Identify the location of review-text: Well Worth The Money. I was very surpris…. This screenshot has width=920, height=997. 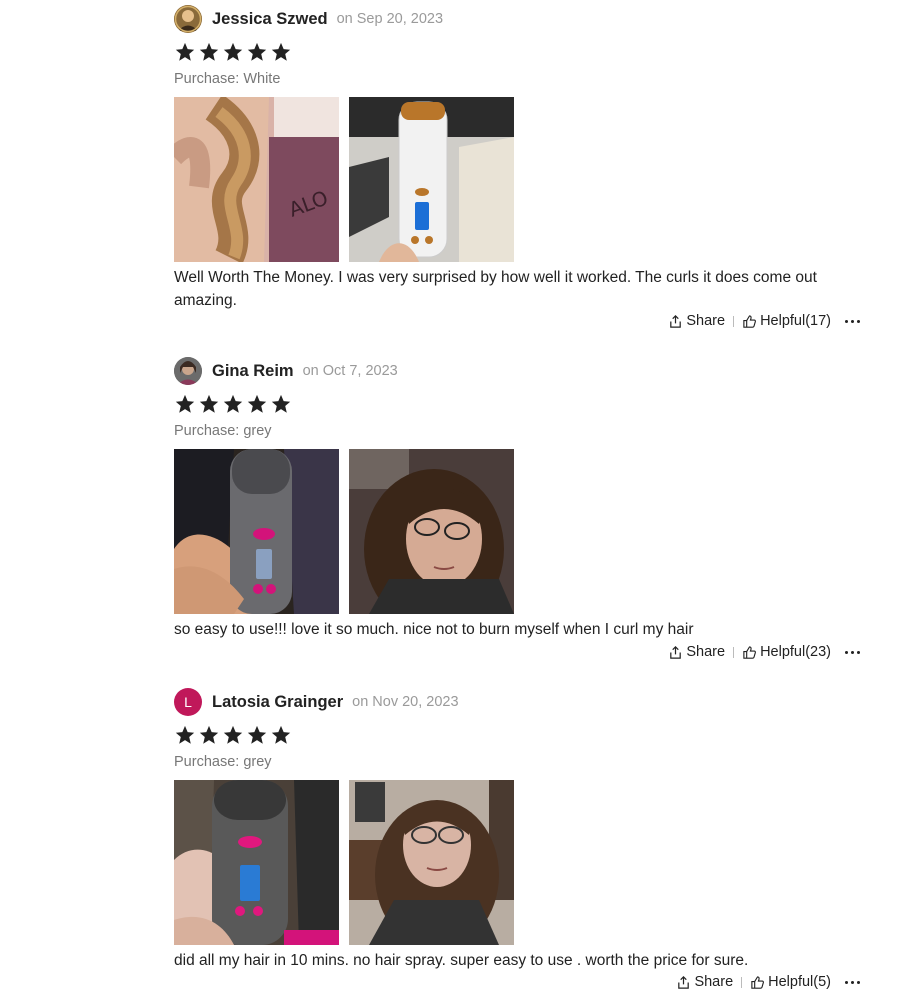
(495, 289).